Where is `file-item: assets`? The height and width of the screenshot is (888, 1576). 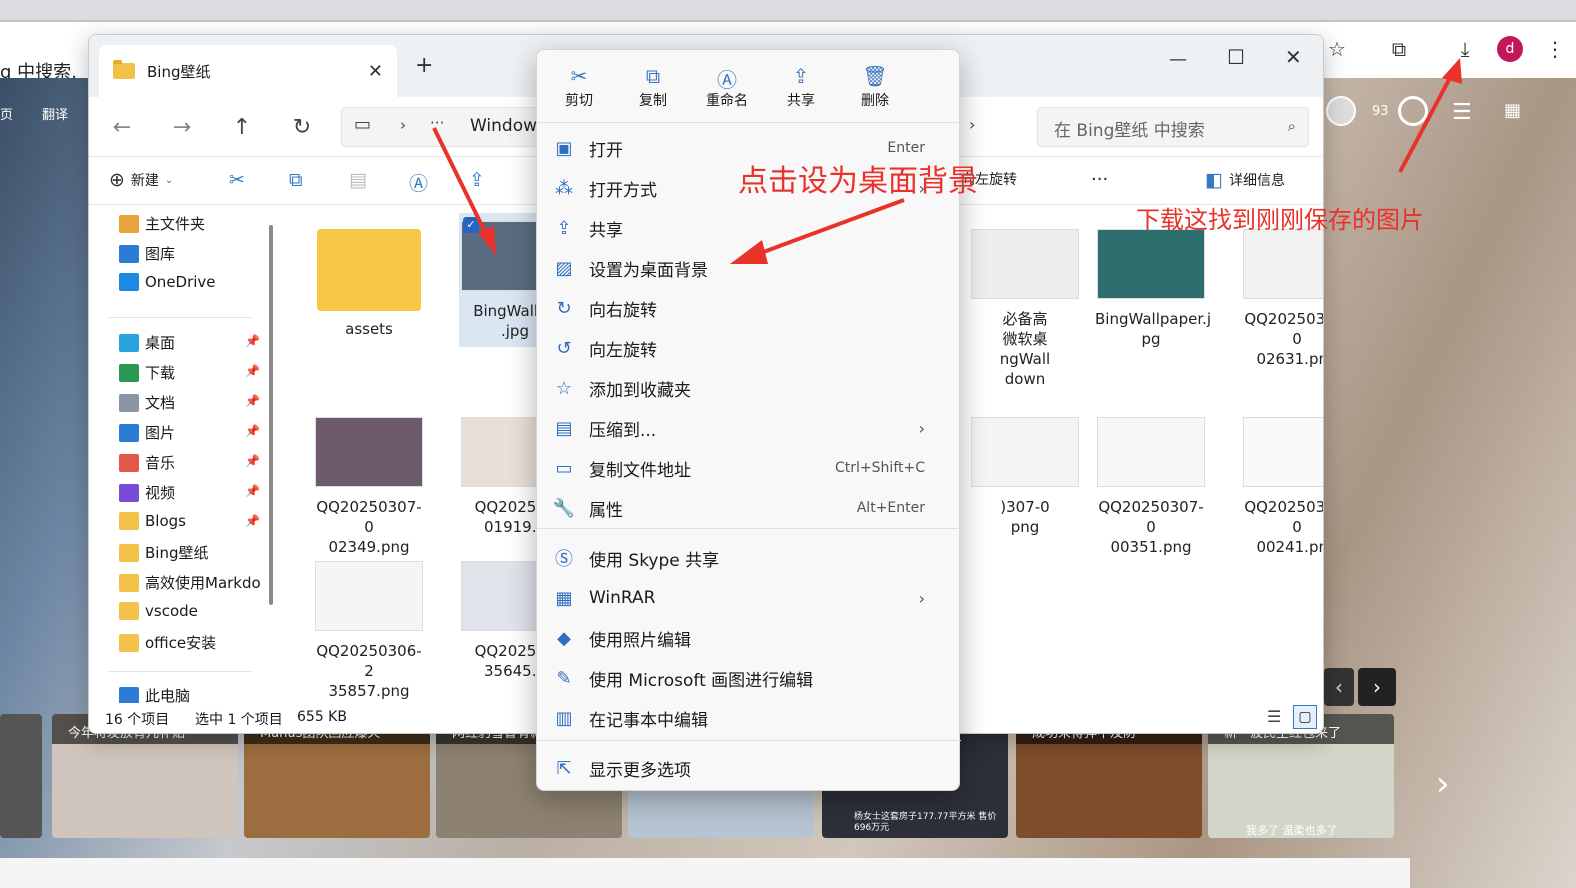 file-item: assets is located at coordinates (369, 284).